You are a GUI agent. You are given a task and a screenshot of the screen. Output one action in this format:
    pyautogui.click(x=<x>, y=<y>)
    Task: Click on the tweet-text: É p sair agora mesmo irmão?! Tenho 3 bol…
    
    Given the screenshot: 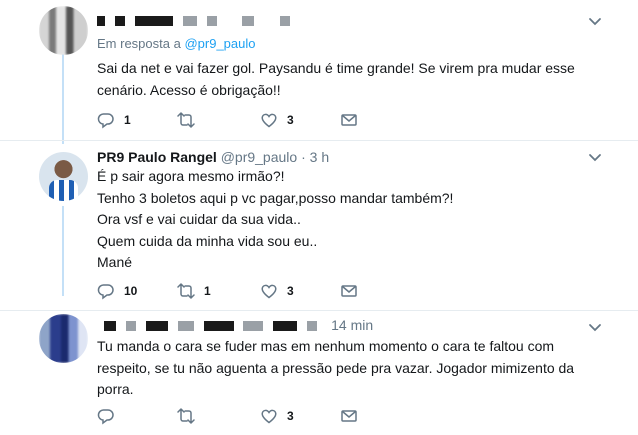 What is the action you would take?
    pyautogui.click(x=275, y=220)
    